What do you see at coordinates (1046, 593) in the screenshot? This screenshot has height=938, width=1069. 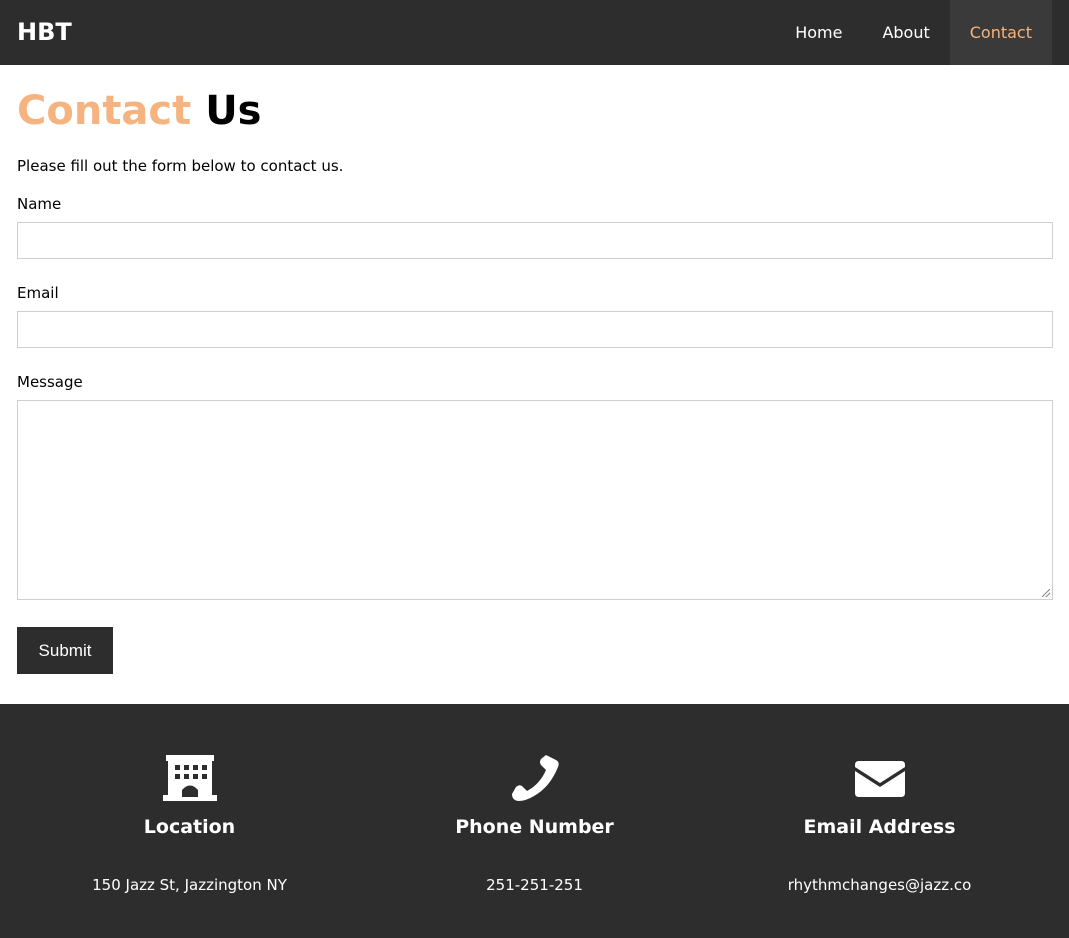 I see `resize-handle` at bounding box center [1046, 593].